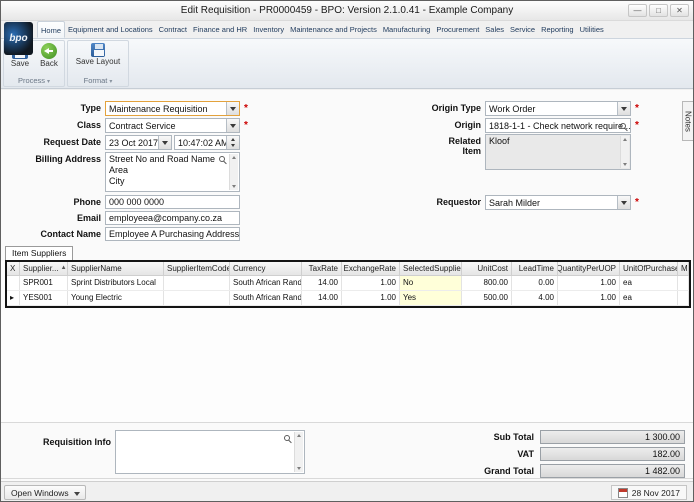 Image resolution: width=694 pixels, height=502 pixels. I want to click on ribbon-group-format-label: Format, so click(98, 80).